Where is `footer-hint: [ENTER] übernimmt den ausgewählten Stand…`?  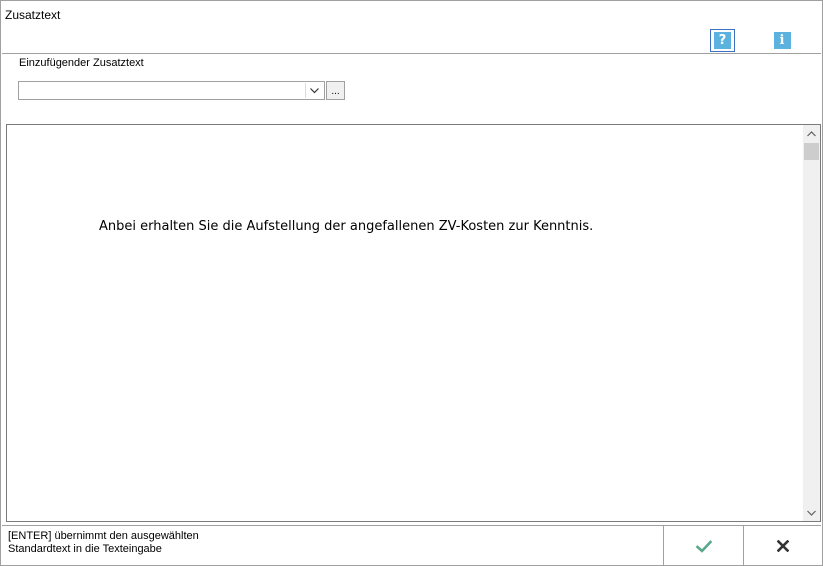 footer-hint: [ENTER] übernimmt den ausgewählten Stand… is located at coordinates (103, 543).